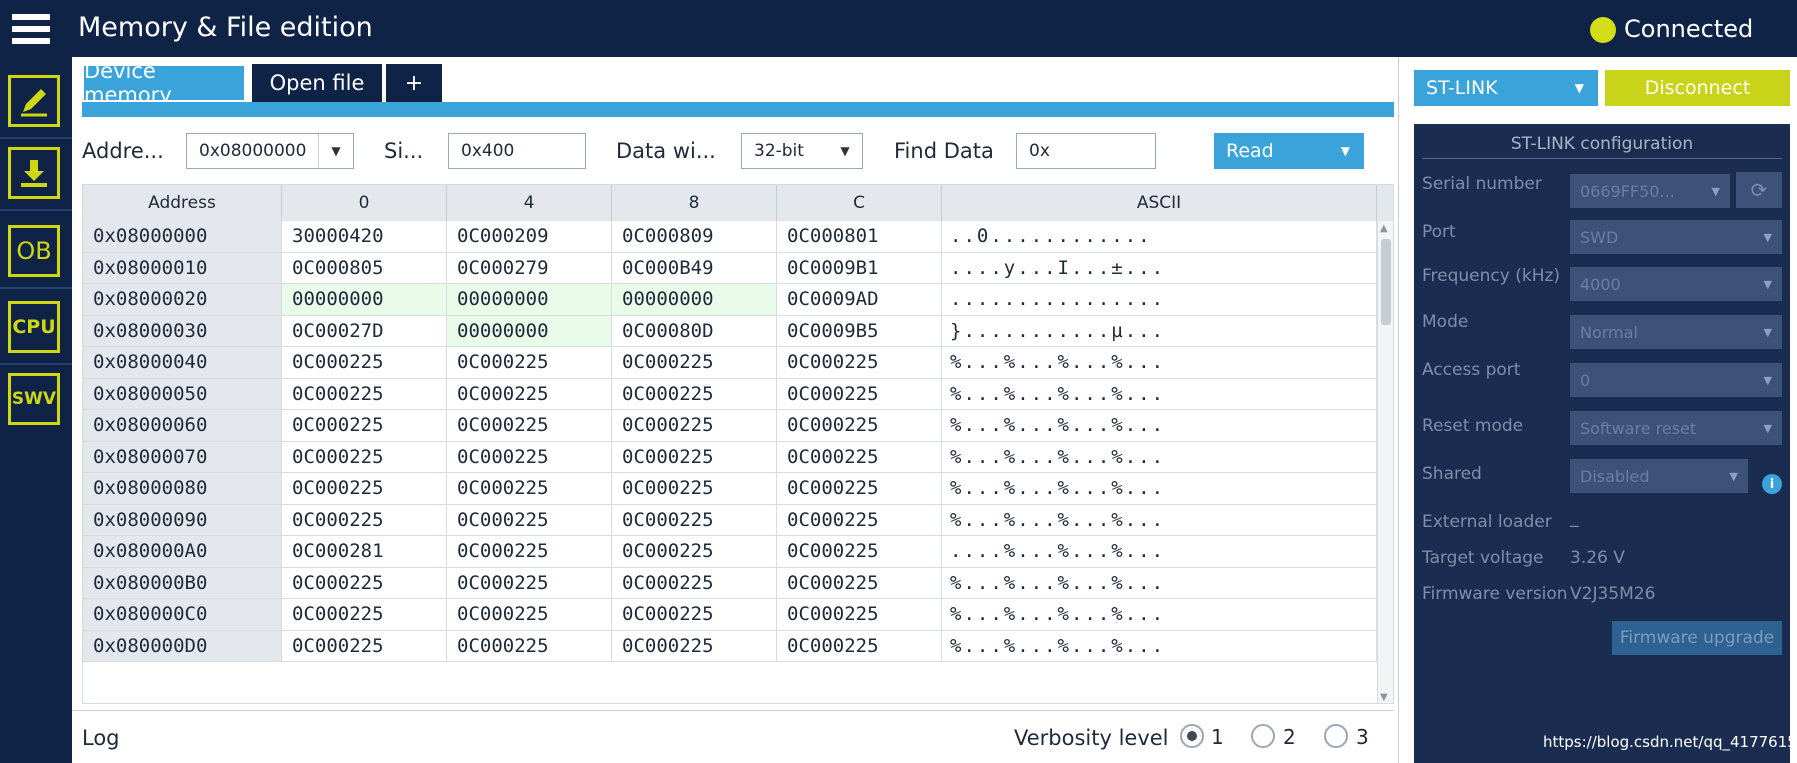 The height and width of the screenshot is (763, 1797). Describe the element at coordinates (1676, 332) in the screenshot. I see `mode-select: Normal ▼` at that location.